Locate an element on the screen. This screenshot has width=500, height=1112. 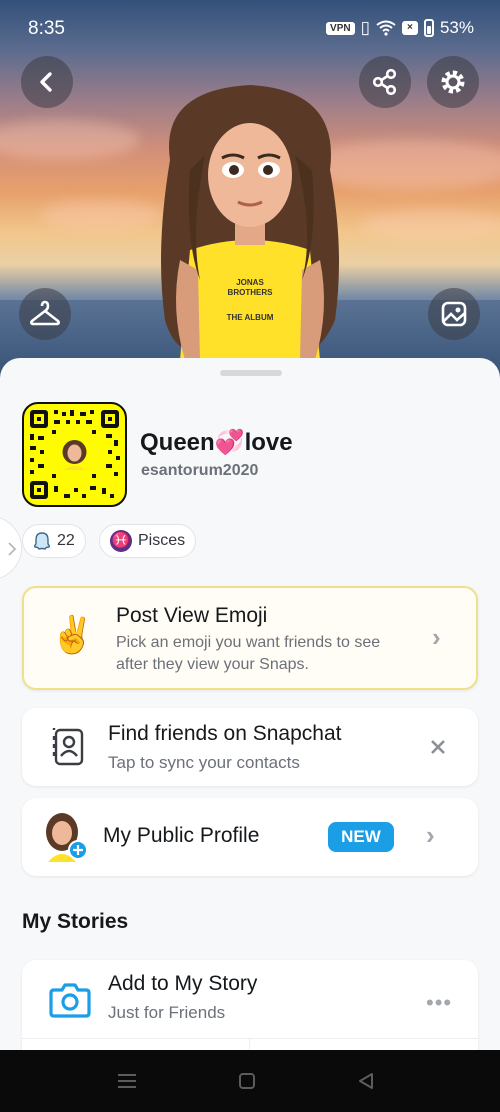
recents-icon is located at coordinates (127, 1081).